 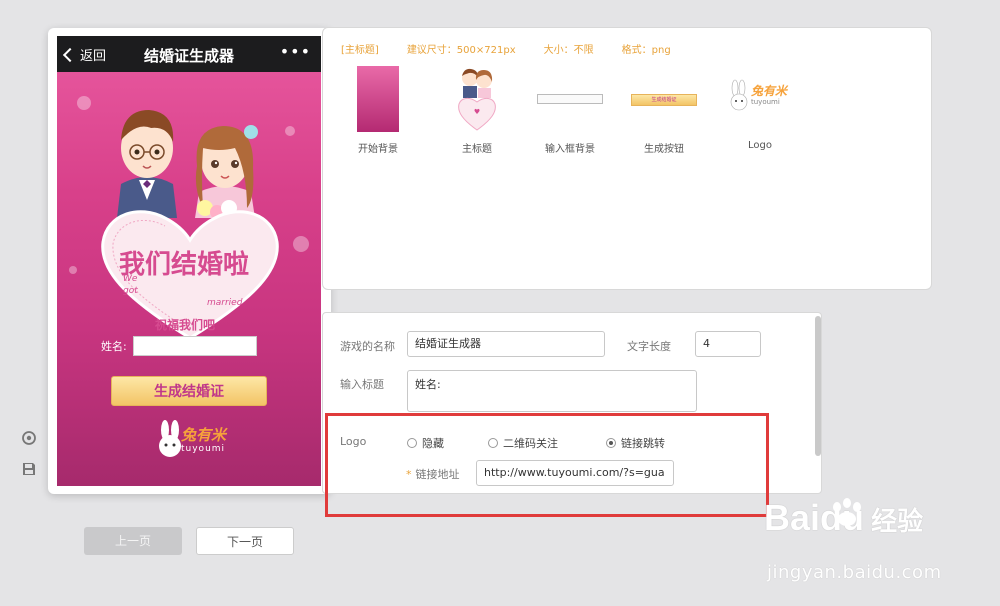 I want to click on asset-tag: [主标题], so click(x=360, y=50).